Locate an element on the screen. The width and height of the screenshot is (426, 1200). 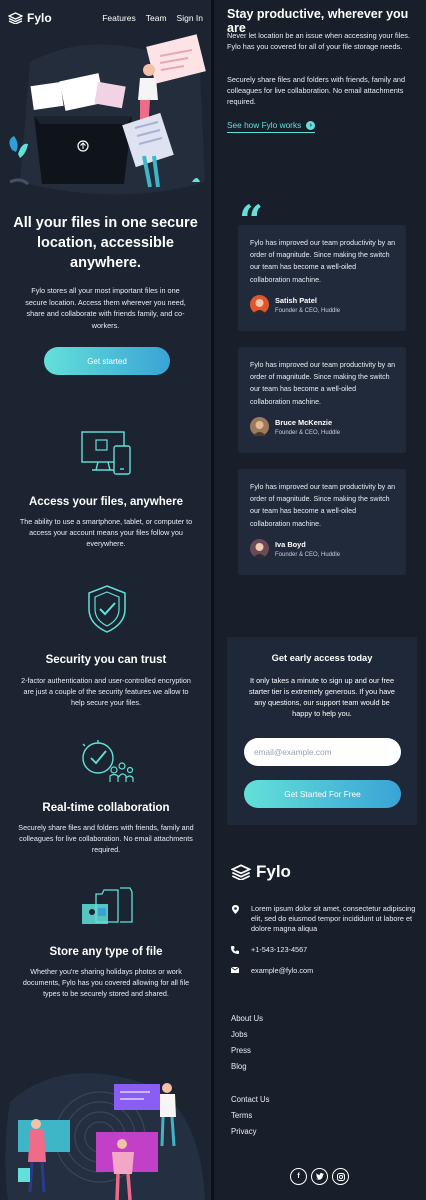
mail-icon is located at coordinates (235, 971).